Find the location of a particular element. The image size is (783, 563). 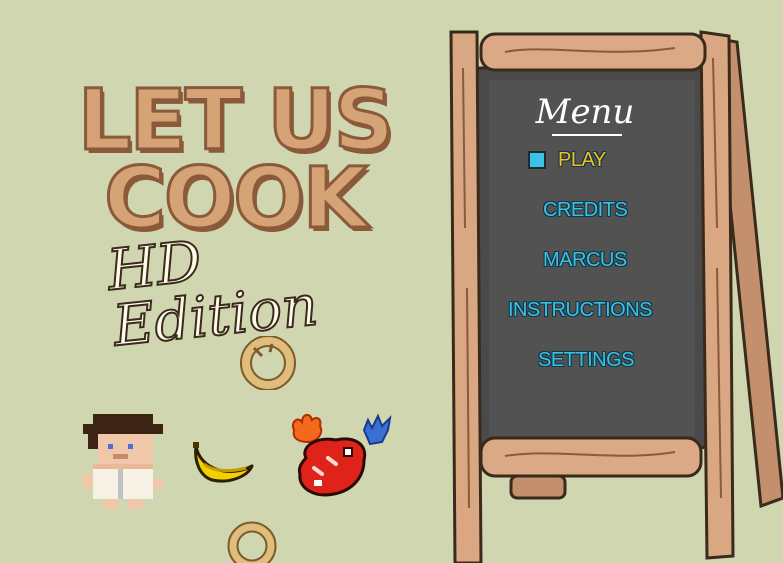

edition-subtitle: HD Edition is located at coordinates (212, 294).